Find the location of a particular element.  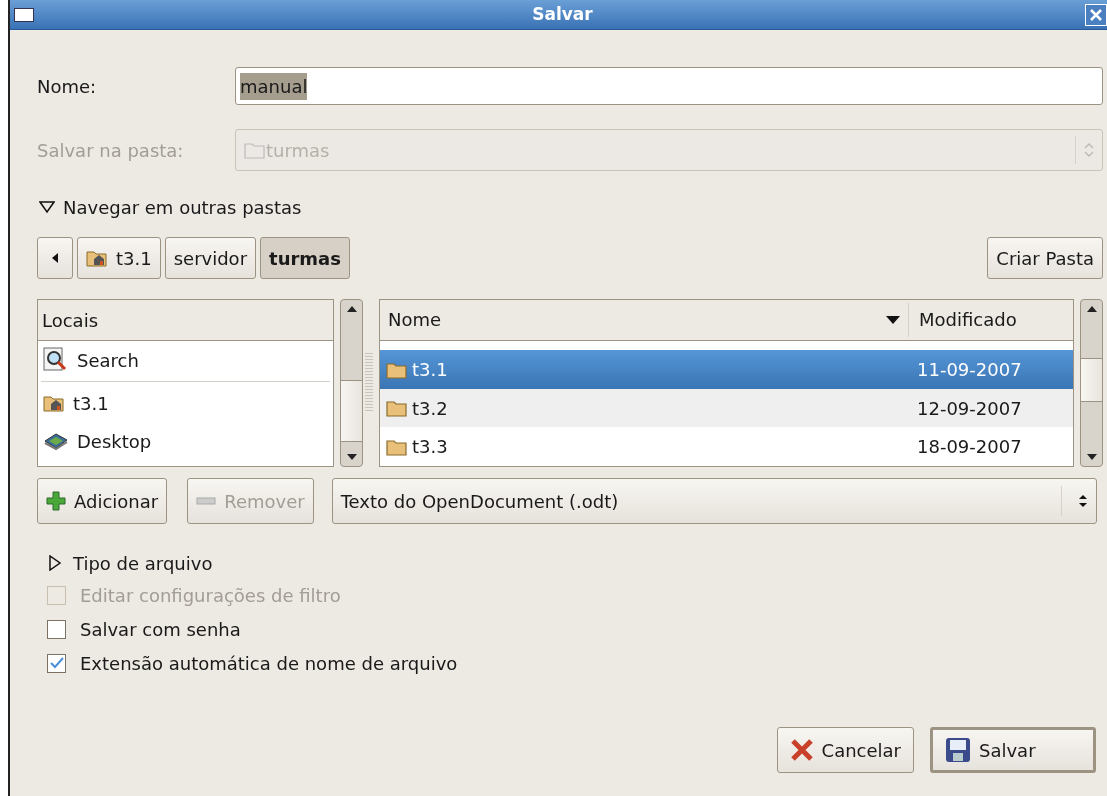

place-item: Desktop is located at coordinates (185, 441).